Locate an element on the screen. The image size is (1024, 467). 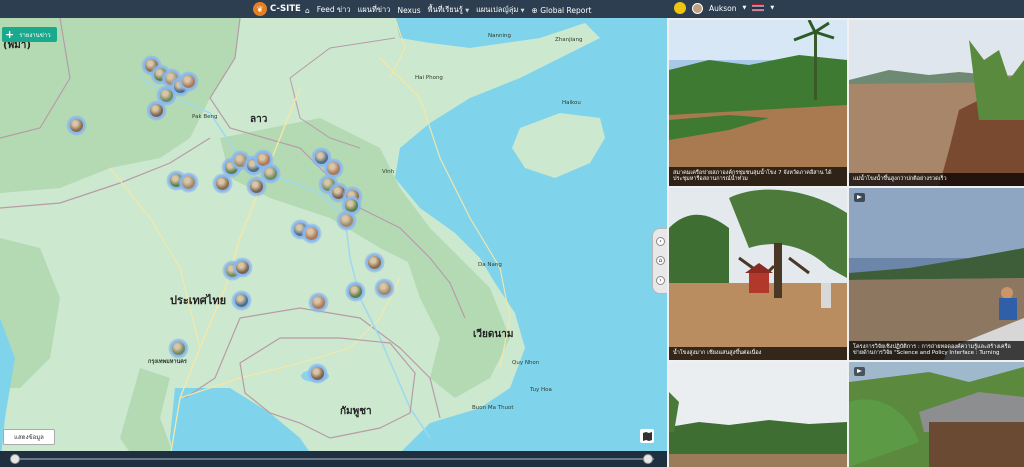
thai-flag-icon is located at coordinates (758, 8).